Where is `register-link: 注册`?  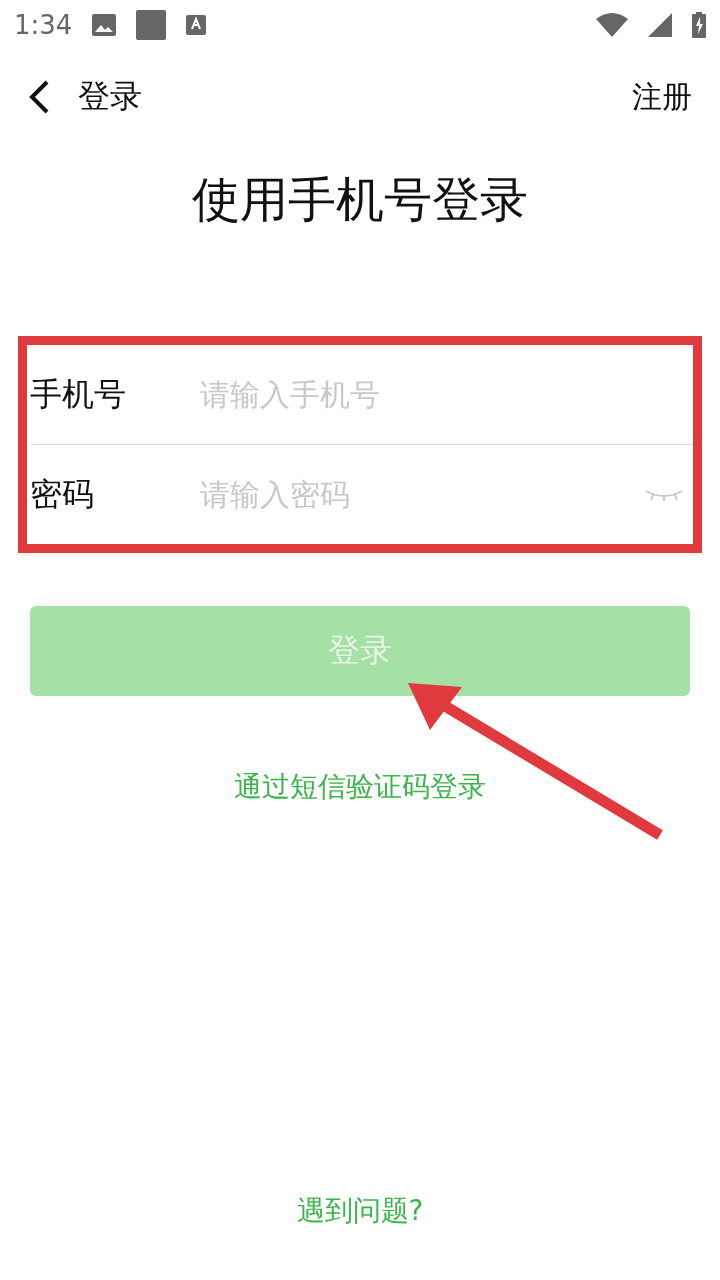
register-link: 注册 is located at coordinates (662, 97).